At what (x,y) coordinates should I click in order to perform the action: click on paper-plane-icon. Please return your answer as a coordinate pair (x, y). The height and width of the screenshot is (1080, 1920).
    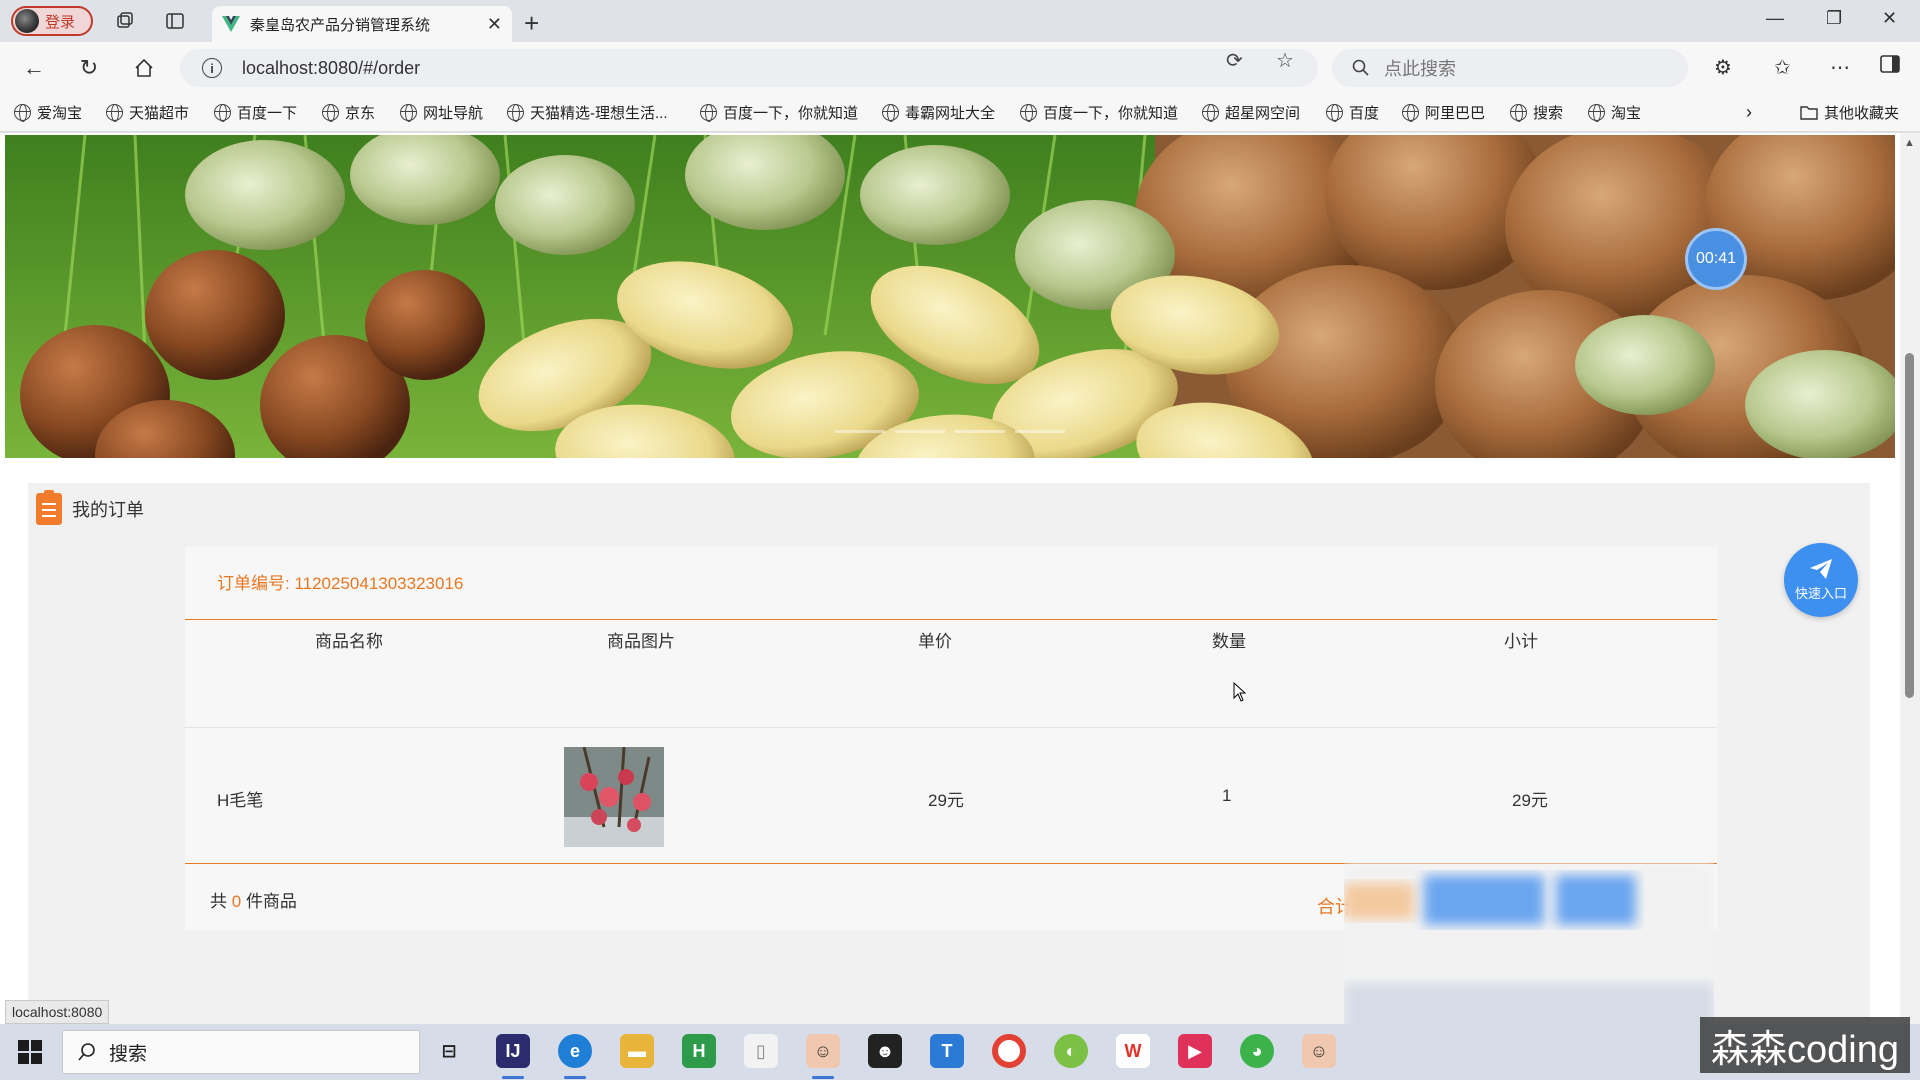
    Looking at the image, I should click on (1821, 569).